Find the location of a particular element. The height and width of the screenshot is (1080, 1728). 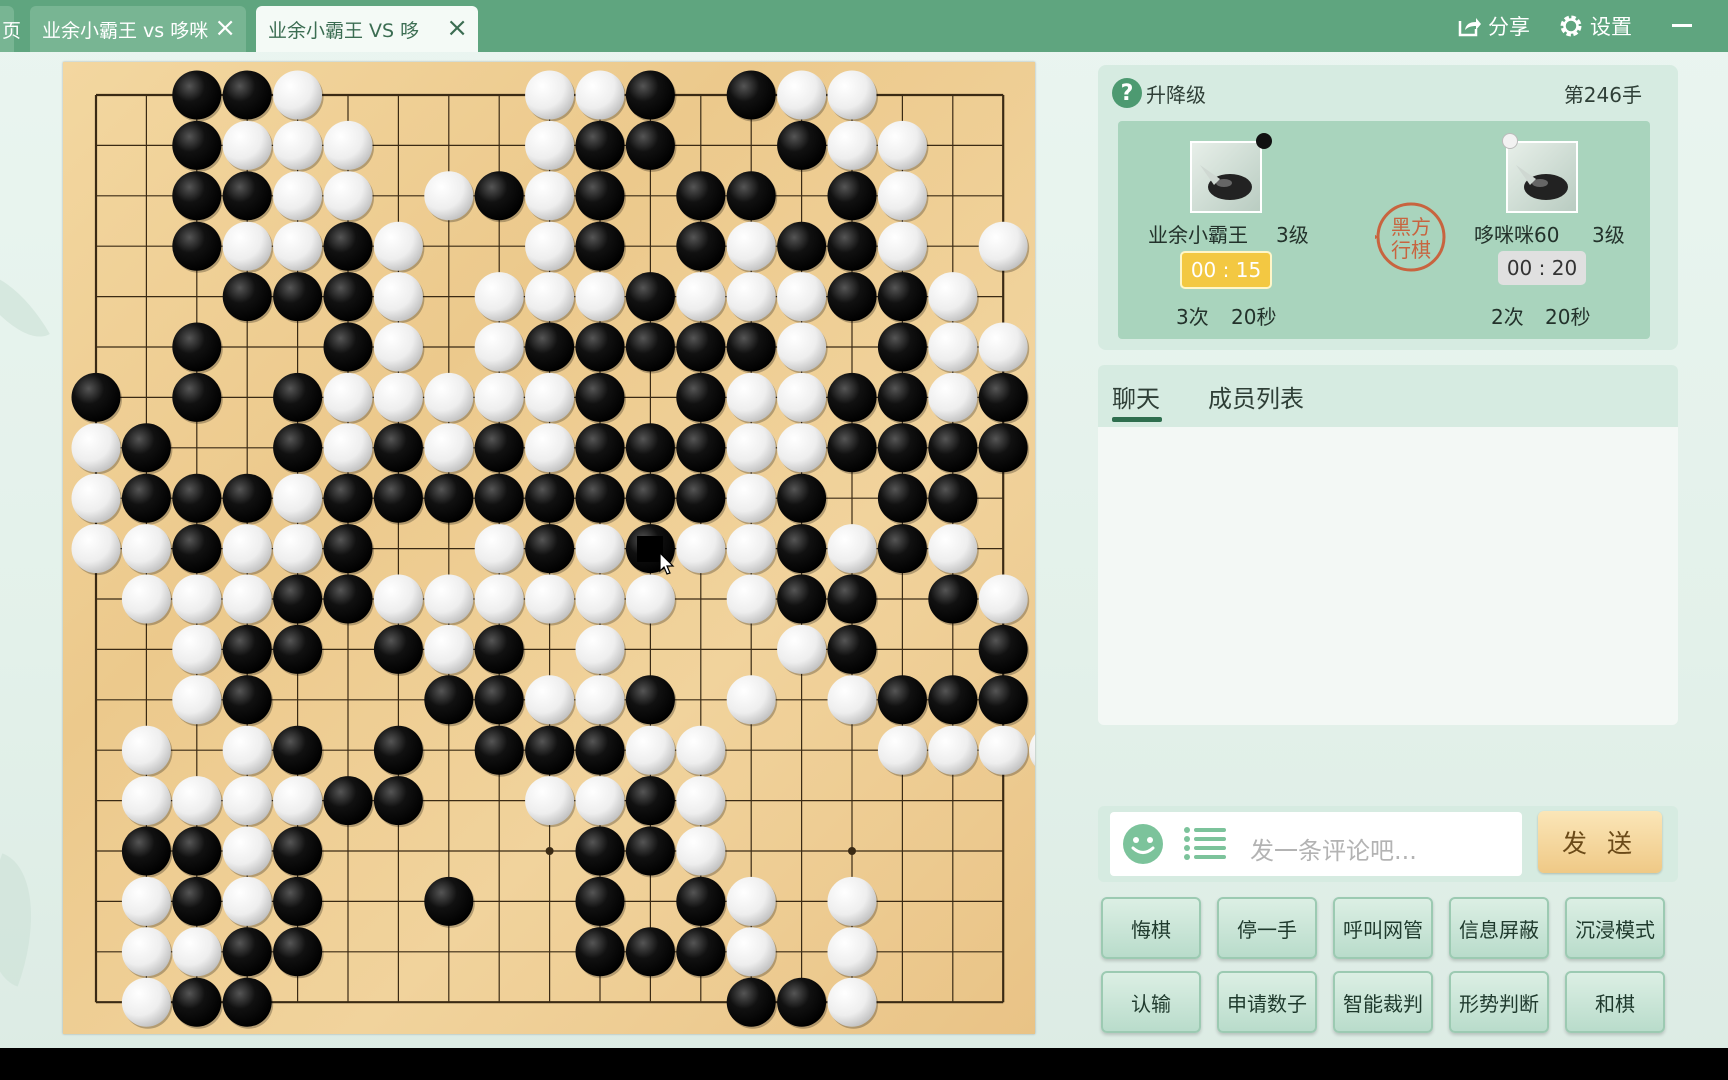

tab-member-list: 成员列表 is located at coordinates (1256, 396).